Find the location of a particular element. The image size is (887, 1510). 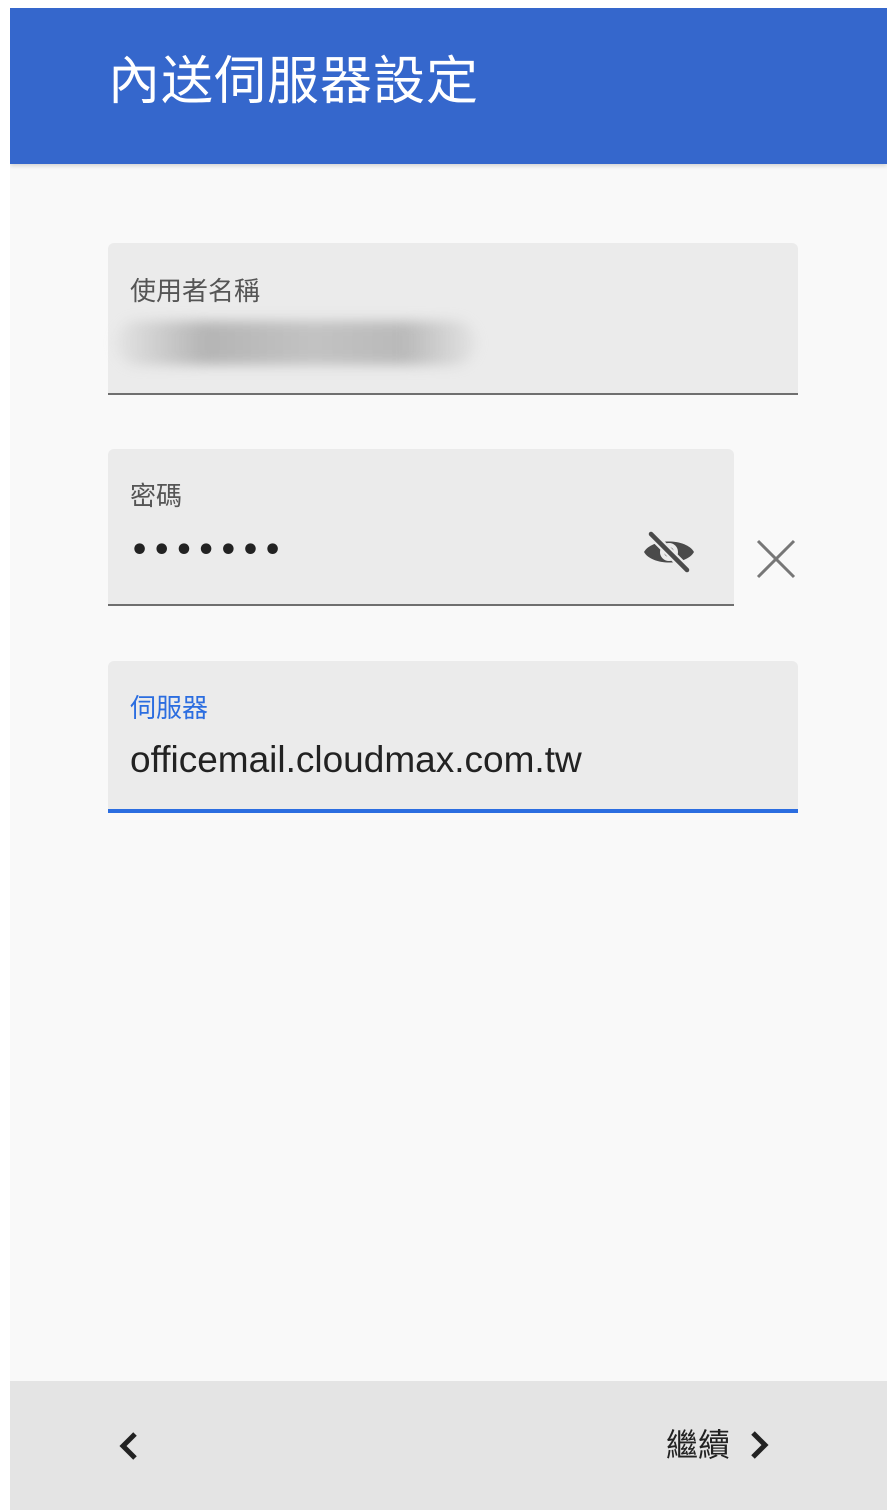

username-label: 使用者名稱 is located at coordinates (195, 292).